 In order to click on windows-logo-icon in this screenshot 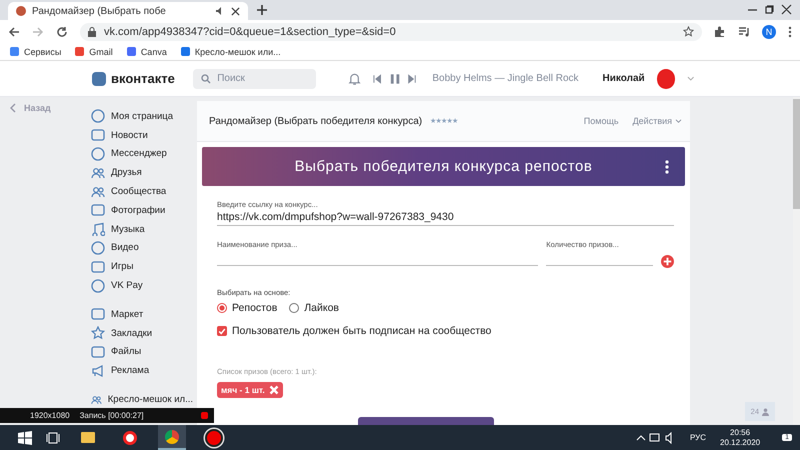, I will do `click(25, 437)`.